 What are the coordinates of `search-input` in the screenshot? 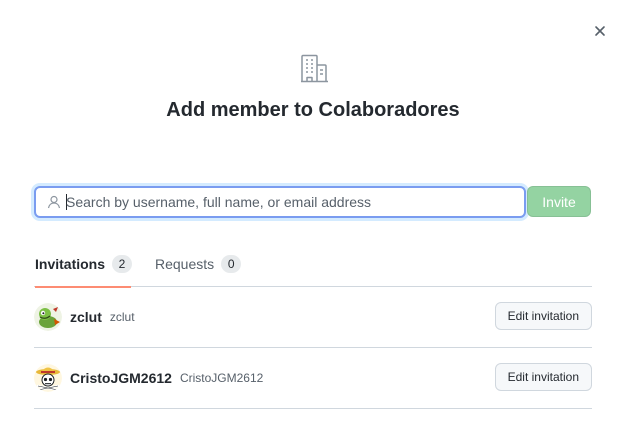 It's located at (295, 202).